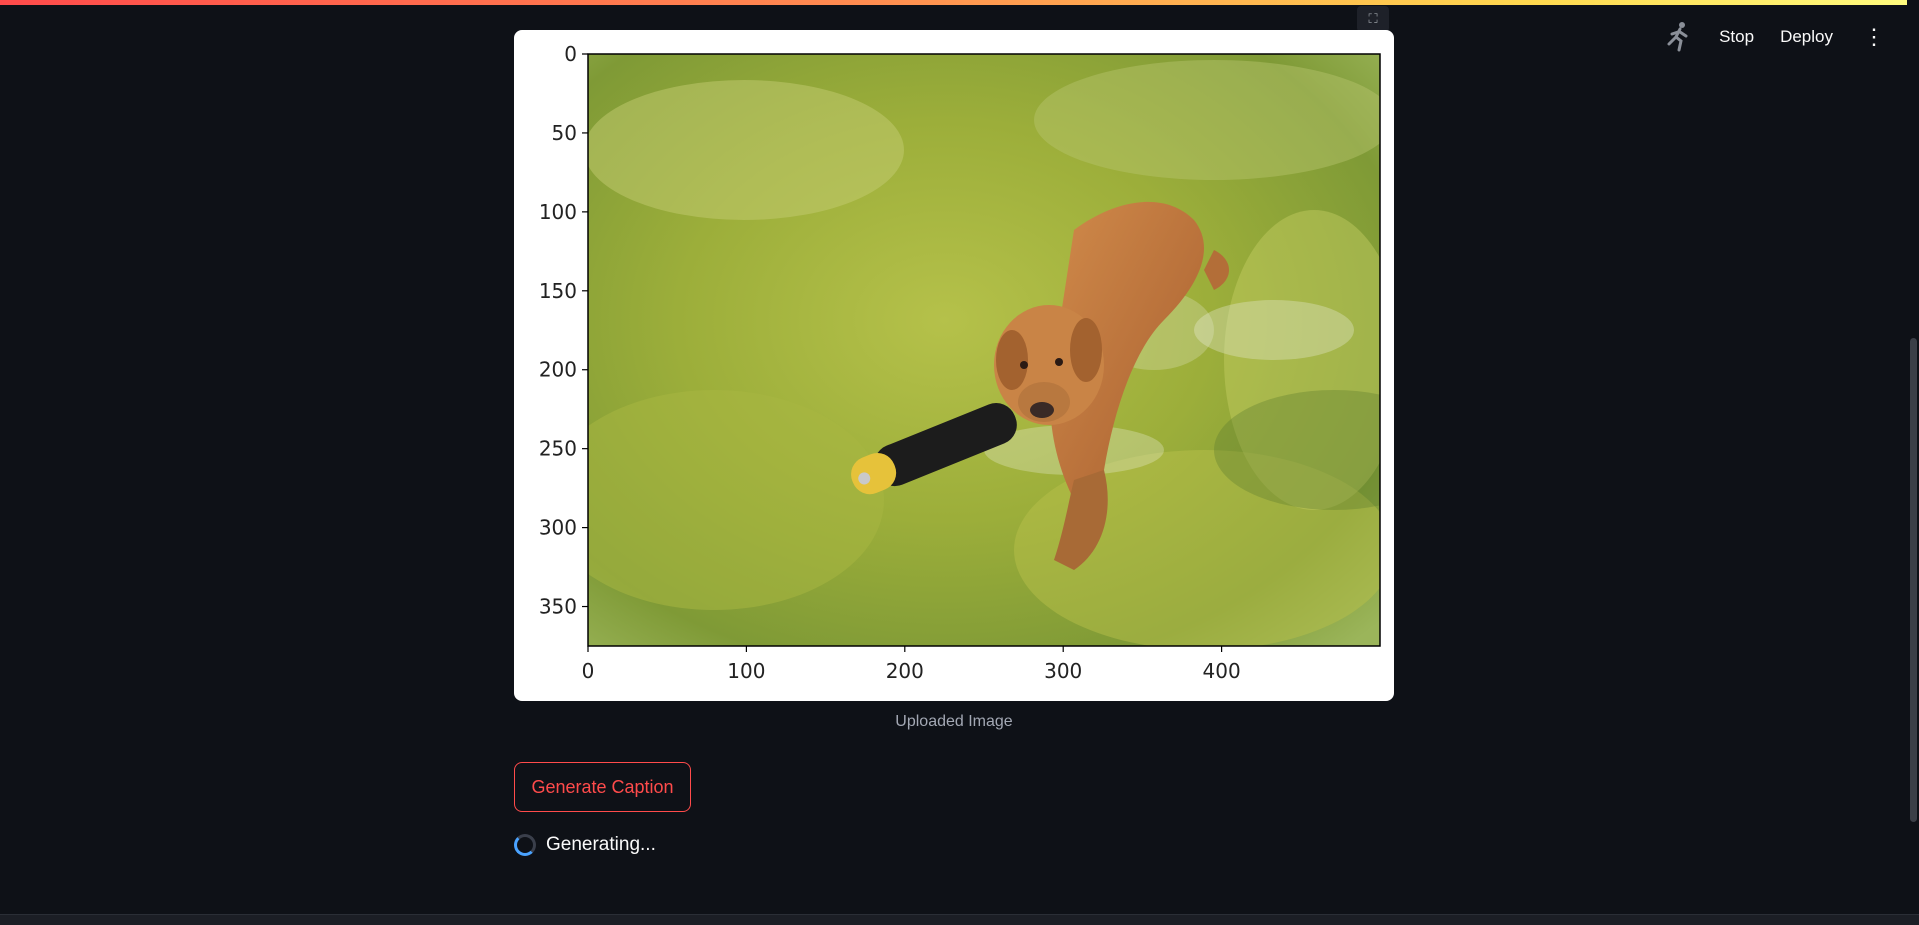 The width and height of the screenshot is (1919, 925). What do you see at coordinates (558, 212) in the screenshot?
I see `y-tick-label: 100` at bounding box center [558, 212].